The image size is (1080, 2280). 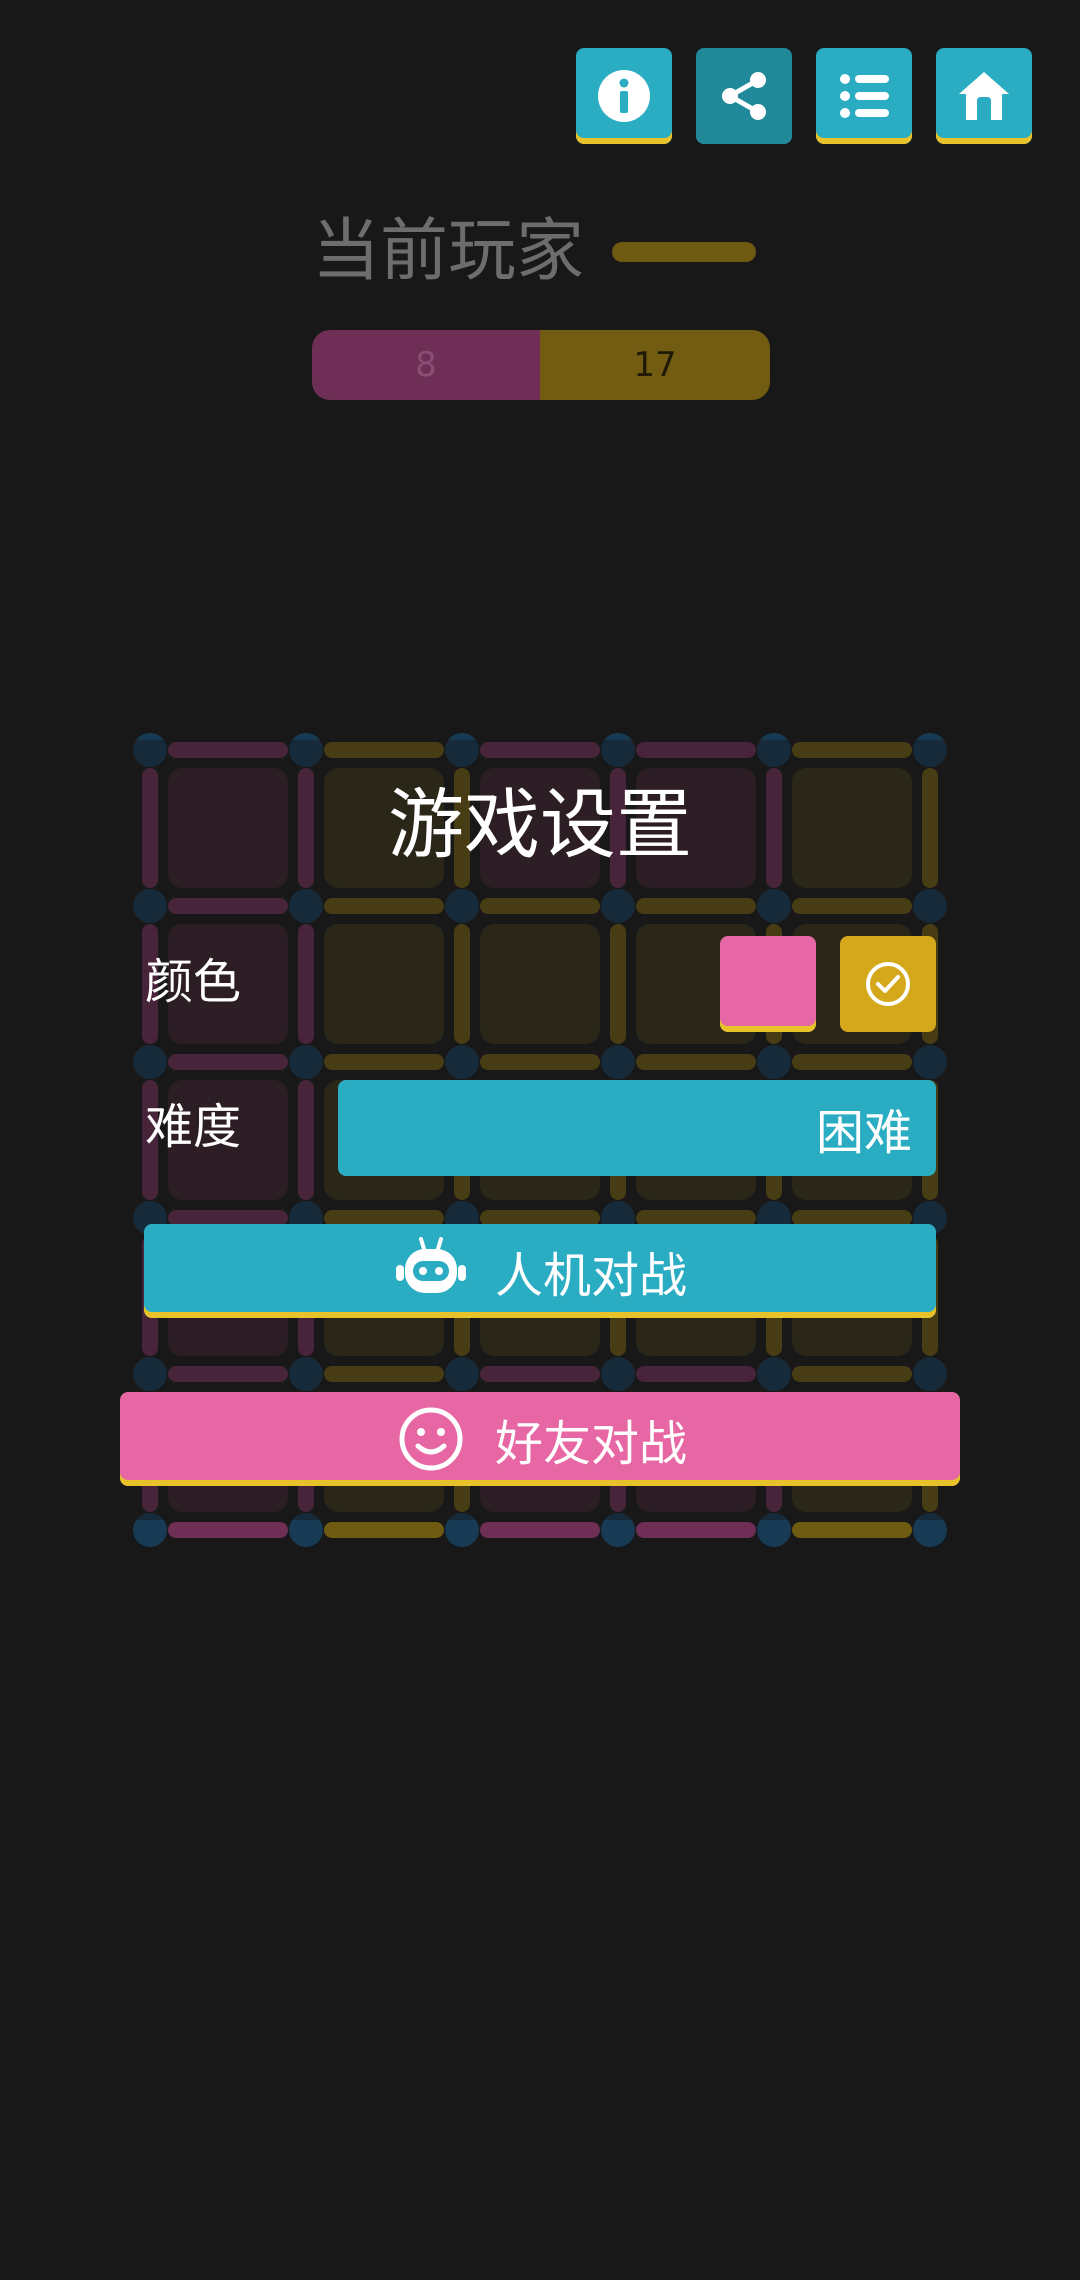 I want to click on color-label: 颜色, so click(x=193, y=982).